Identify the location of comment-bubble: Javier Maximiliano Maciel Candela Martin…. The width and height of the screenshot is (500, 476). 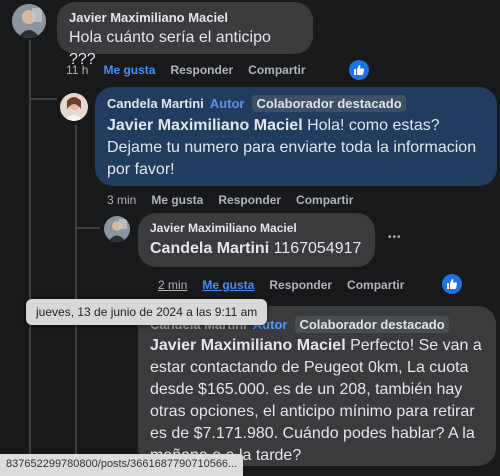
(256, 240).